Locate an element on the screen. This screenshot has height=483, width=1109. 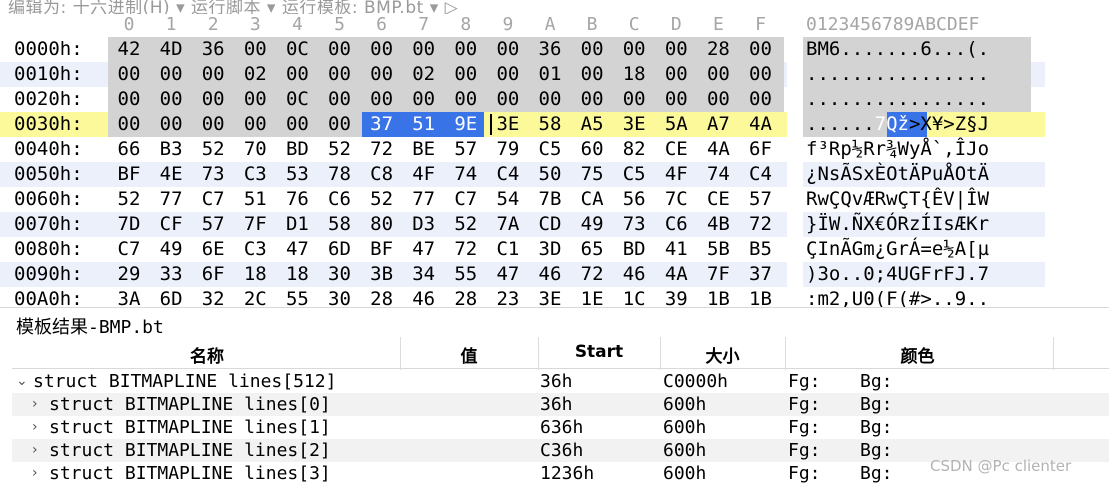
hex-byte: CE is located at coordinates (676, 149).